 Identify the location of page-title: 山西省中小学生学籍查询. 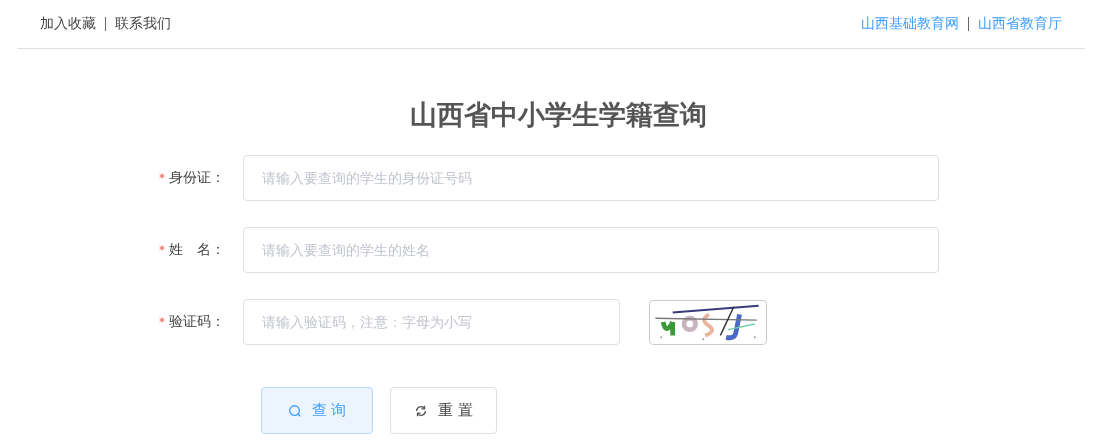
(558, 115).